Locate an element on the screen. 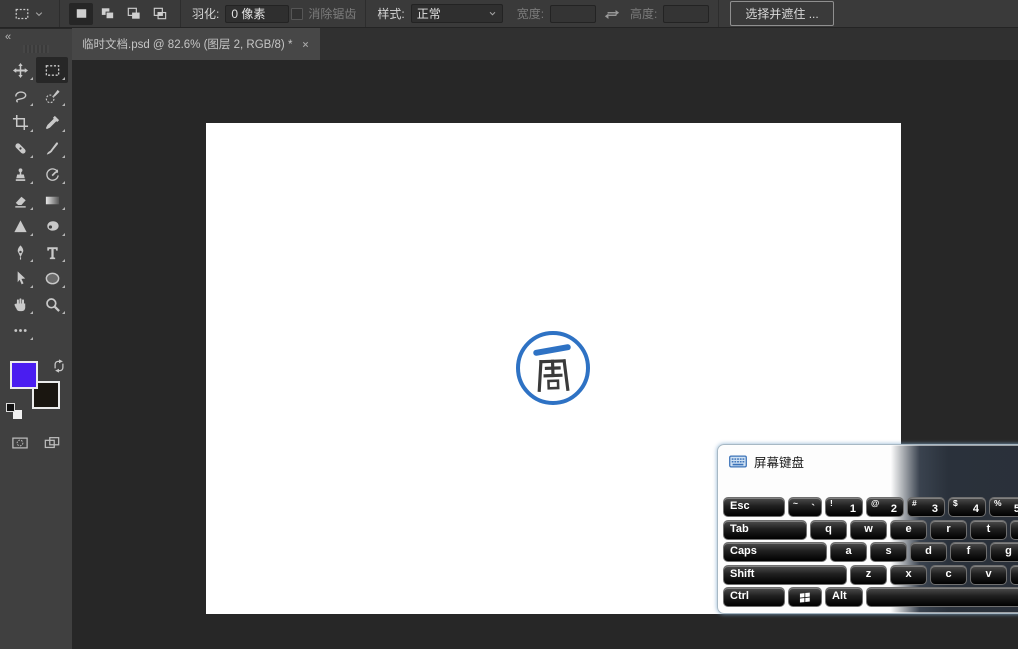  tool-ellipse-shape is located at coordinates (52, 278).